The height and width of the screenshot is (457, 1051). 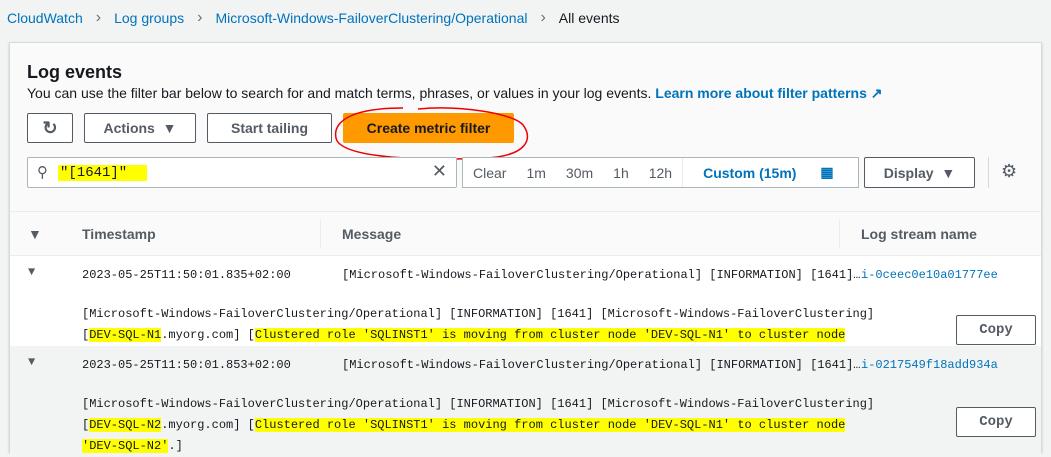 What do you see at coordinates (1009, 171) in the screenshot?
I see `settings-gear-icon: ⚙` at bounding box center [1009, 171].